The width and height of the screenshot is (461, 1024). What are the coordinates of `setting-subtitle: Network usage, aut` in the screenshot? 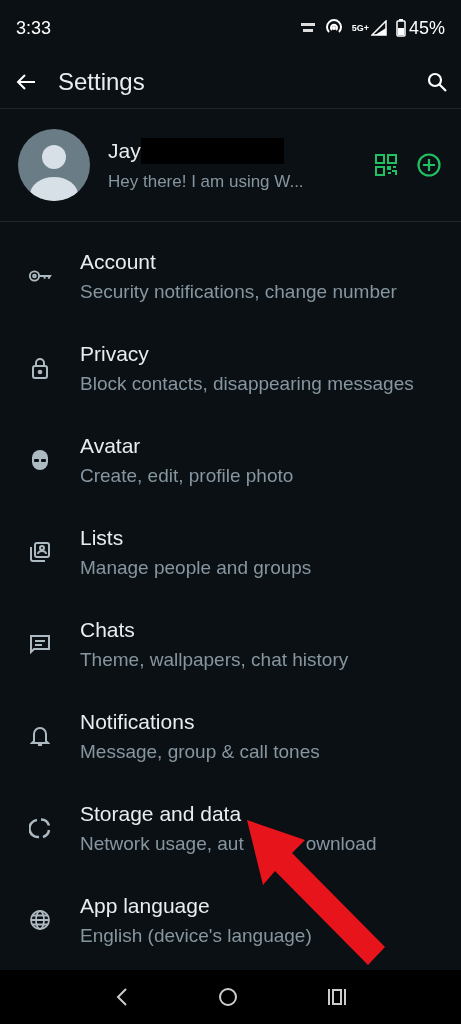 It's located at (162, 843).